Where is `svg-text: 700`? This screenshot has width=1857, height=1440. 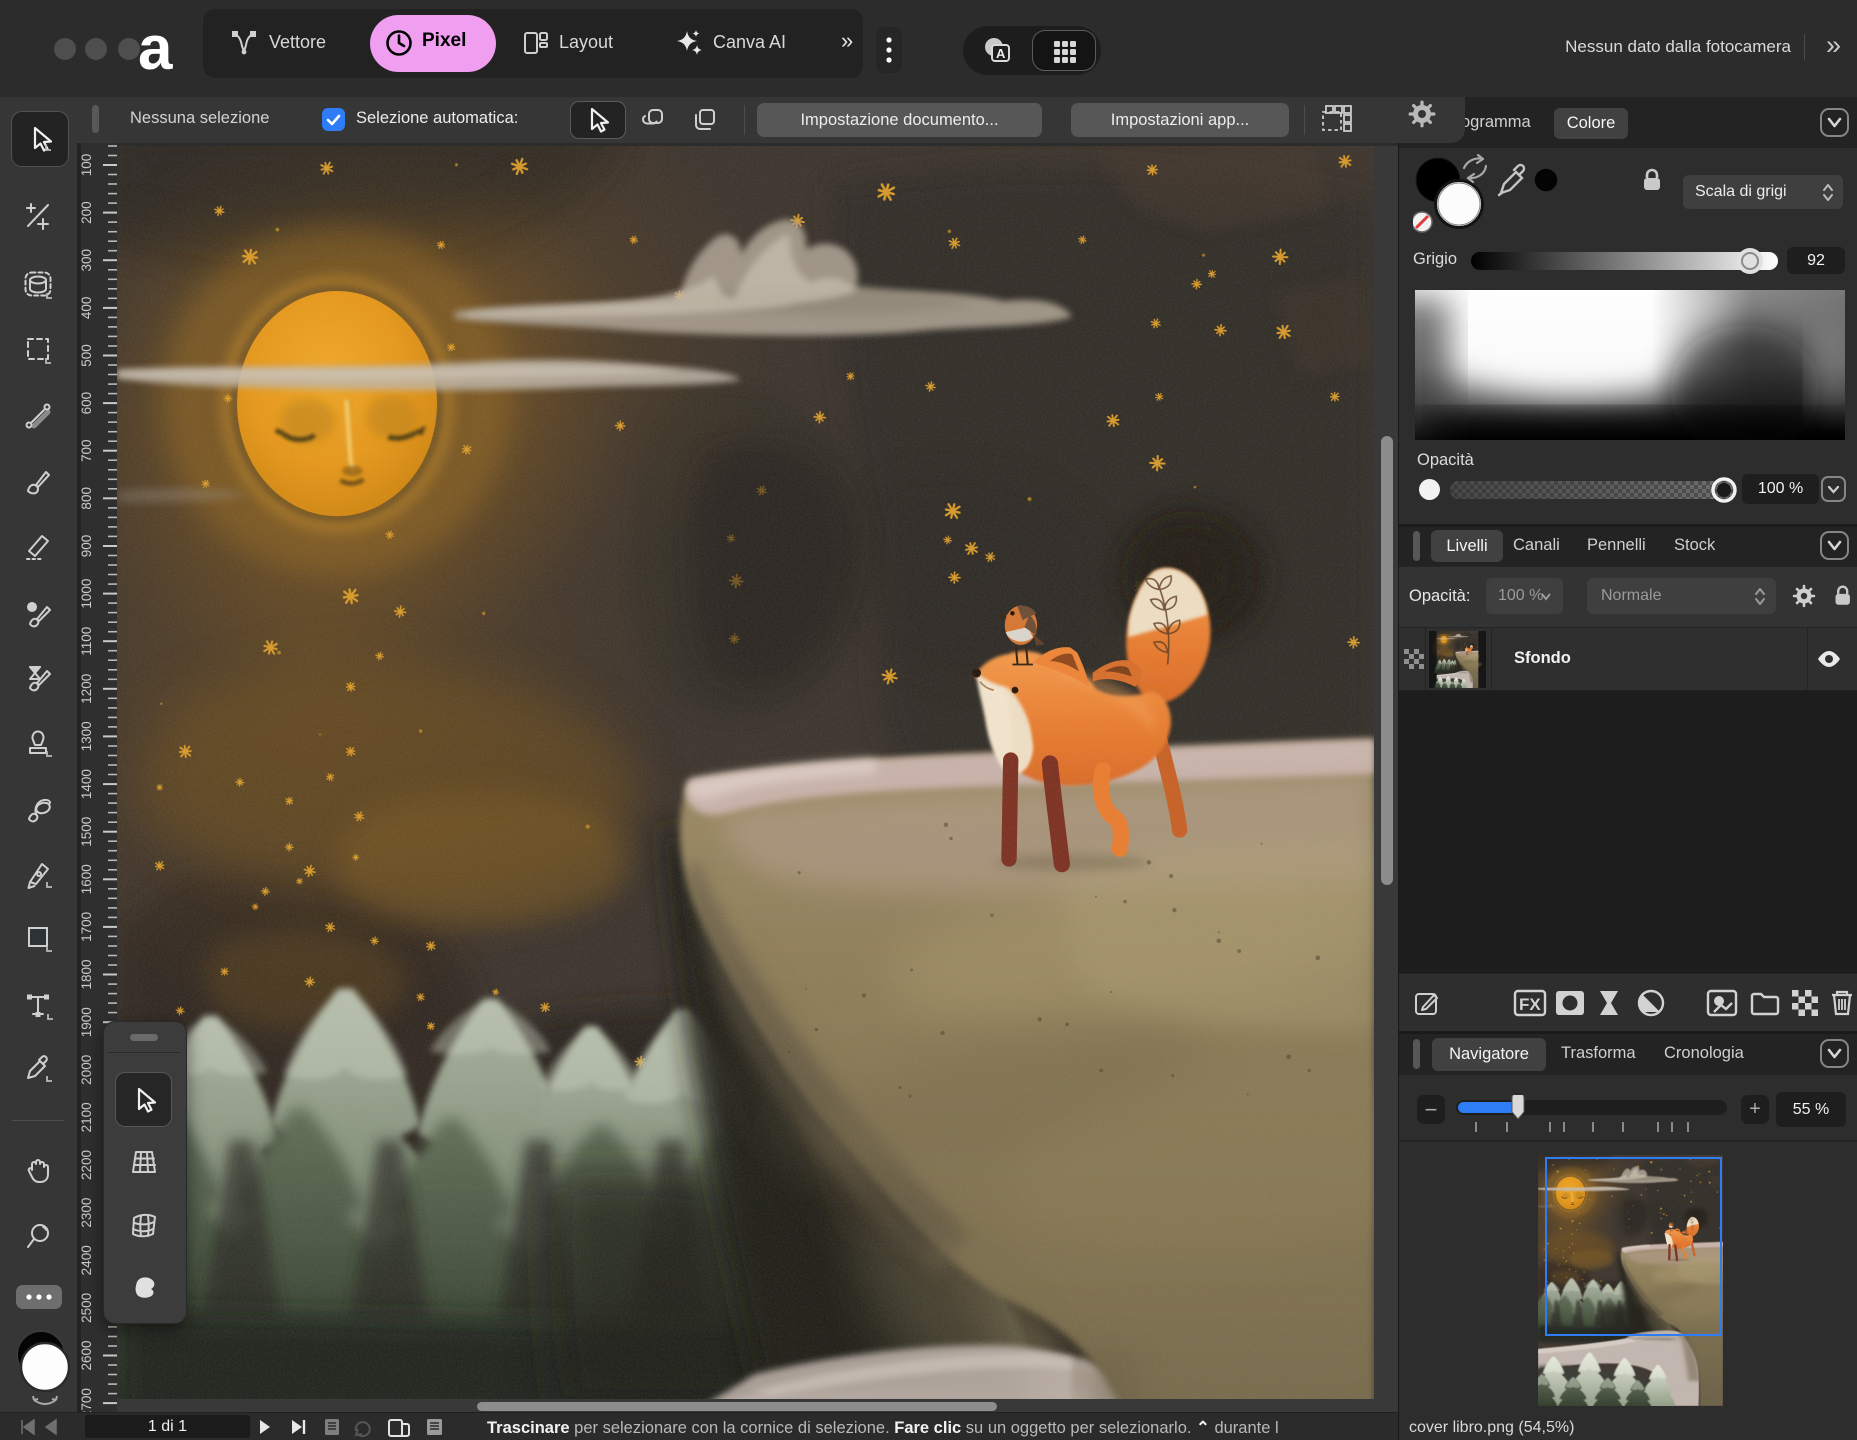
svg-text: 700 is located at coordinates (87, 450).